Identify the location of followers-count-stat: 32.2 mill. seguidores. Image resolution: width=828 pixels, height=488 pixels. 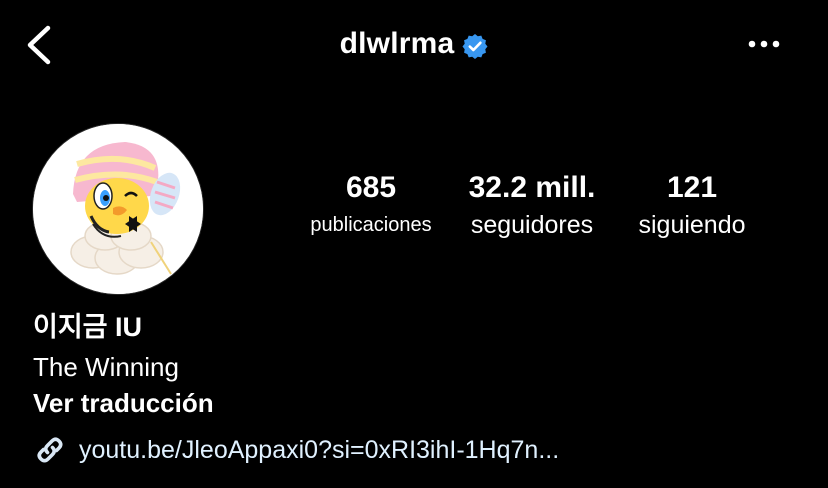
(532, 205).